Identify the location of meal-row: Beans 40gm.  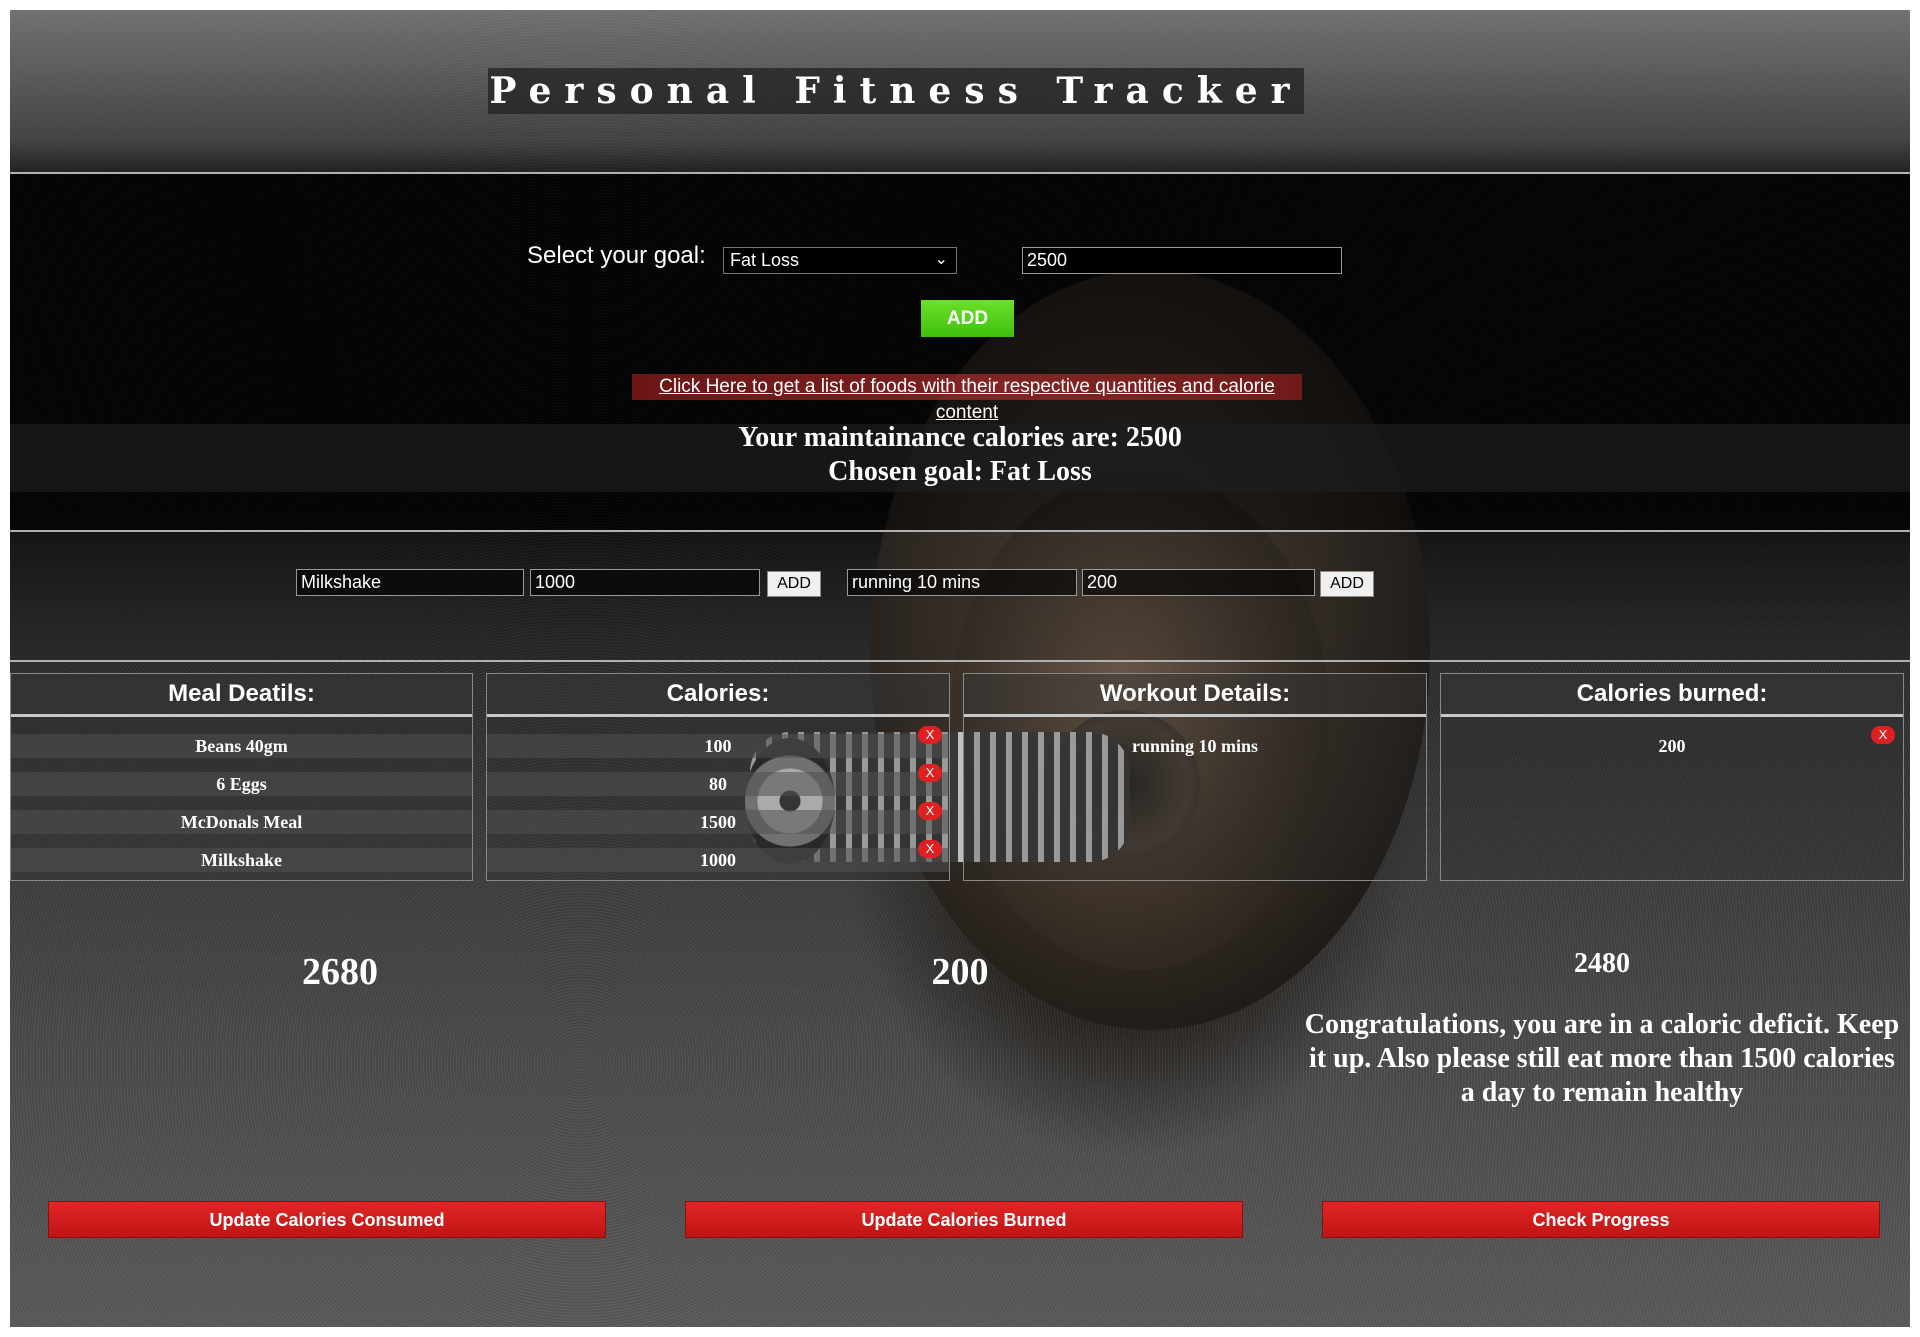
(241, 746).